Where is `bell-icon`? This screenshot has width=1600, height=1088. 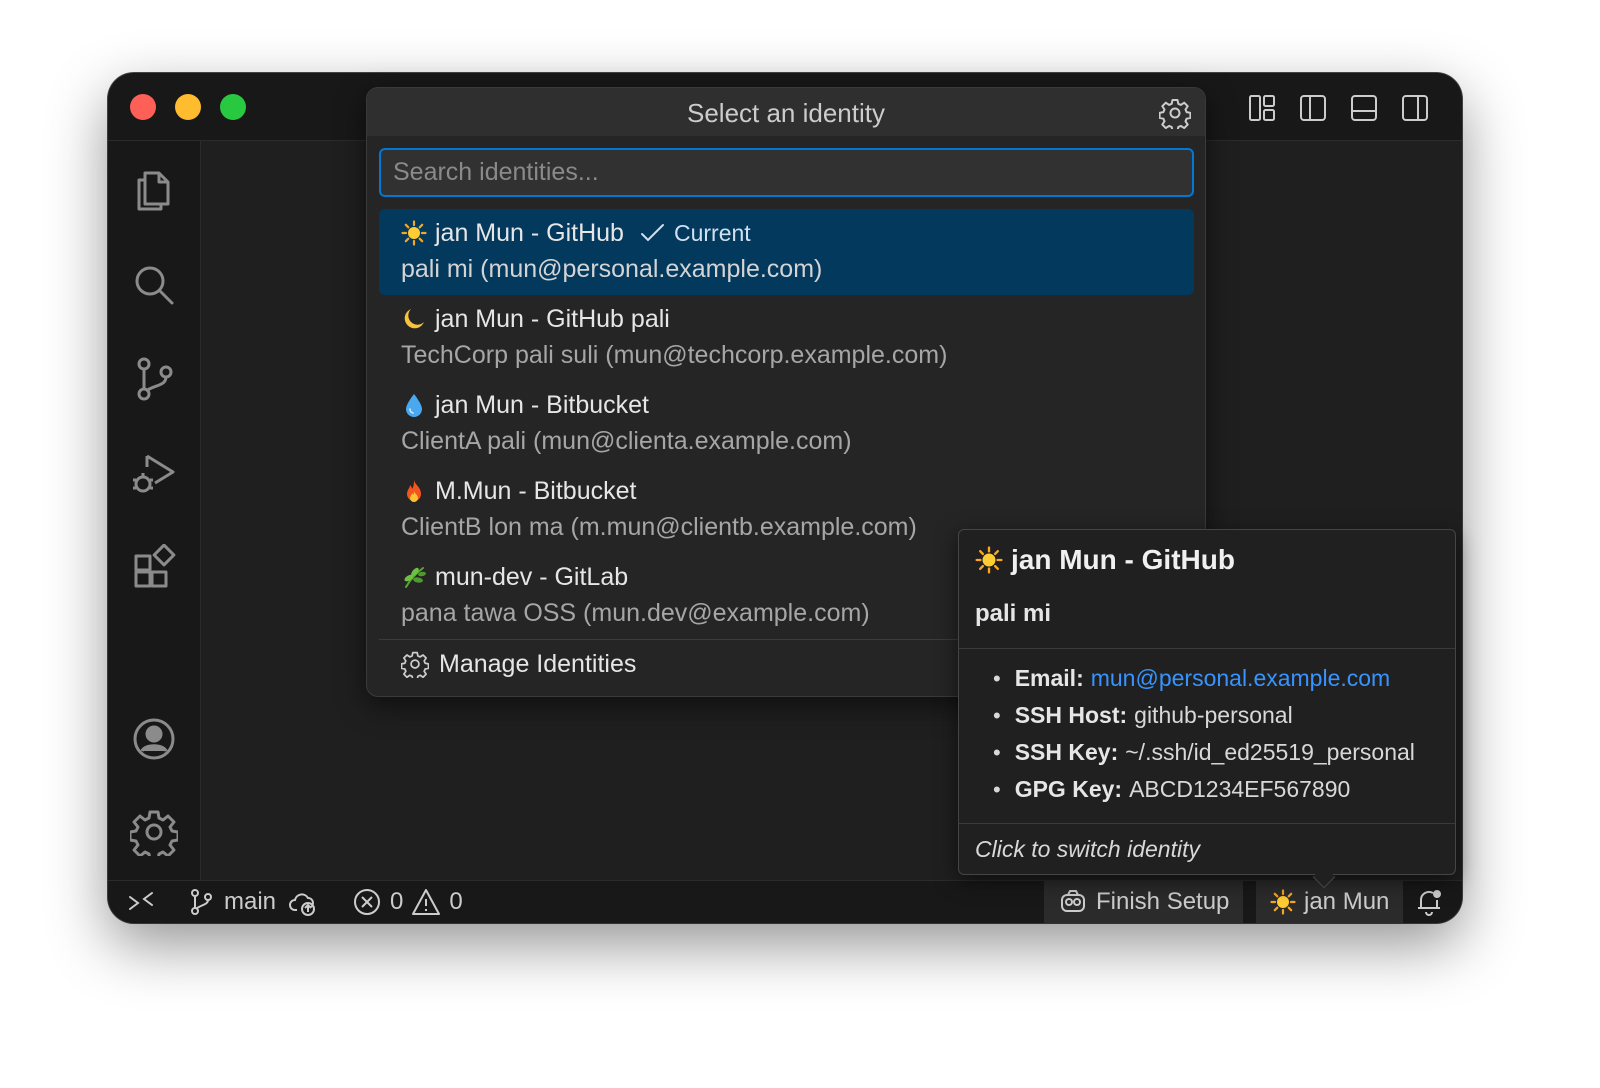 bell-icon is located at coordinates (1429, 903).